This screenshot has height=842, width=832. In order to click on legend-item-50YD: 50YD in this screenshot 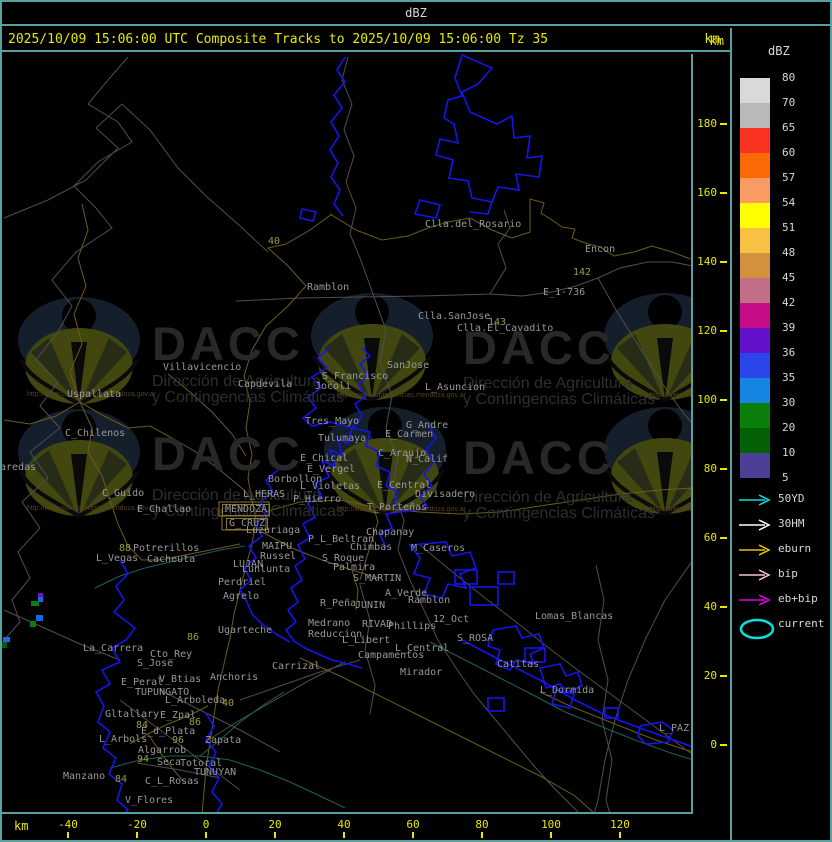, I will do `click(781, 500)`.